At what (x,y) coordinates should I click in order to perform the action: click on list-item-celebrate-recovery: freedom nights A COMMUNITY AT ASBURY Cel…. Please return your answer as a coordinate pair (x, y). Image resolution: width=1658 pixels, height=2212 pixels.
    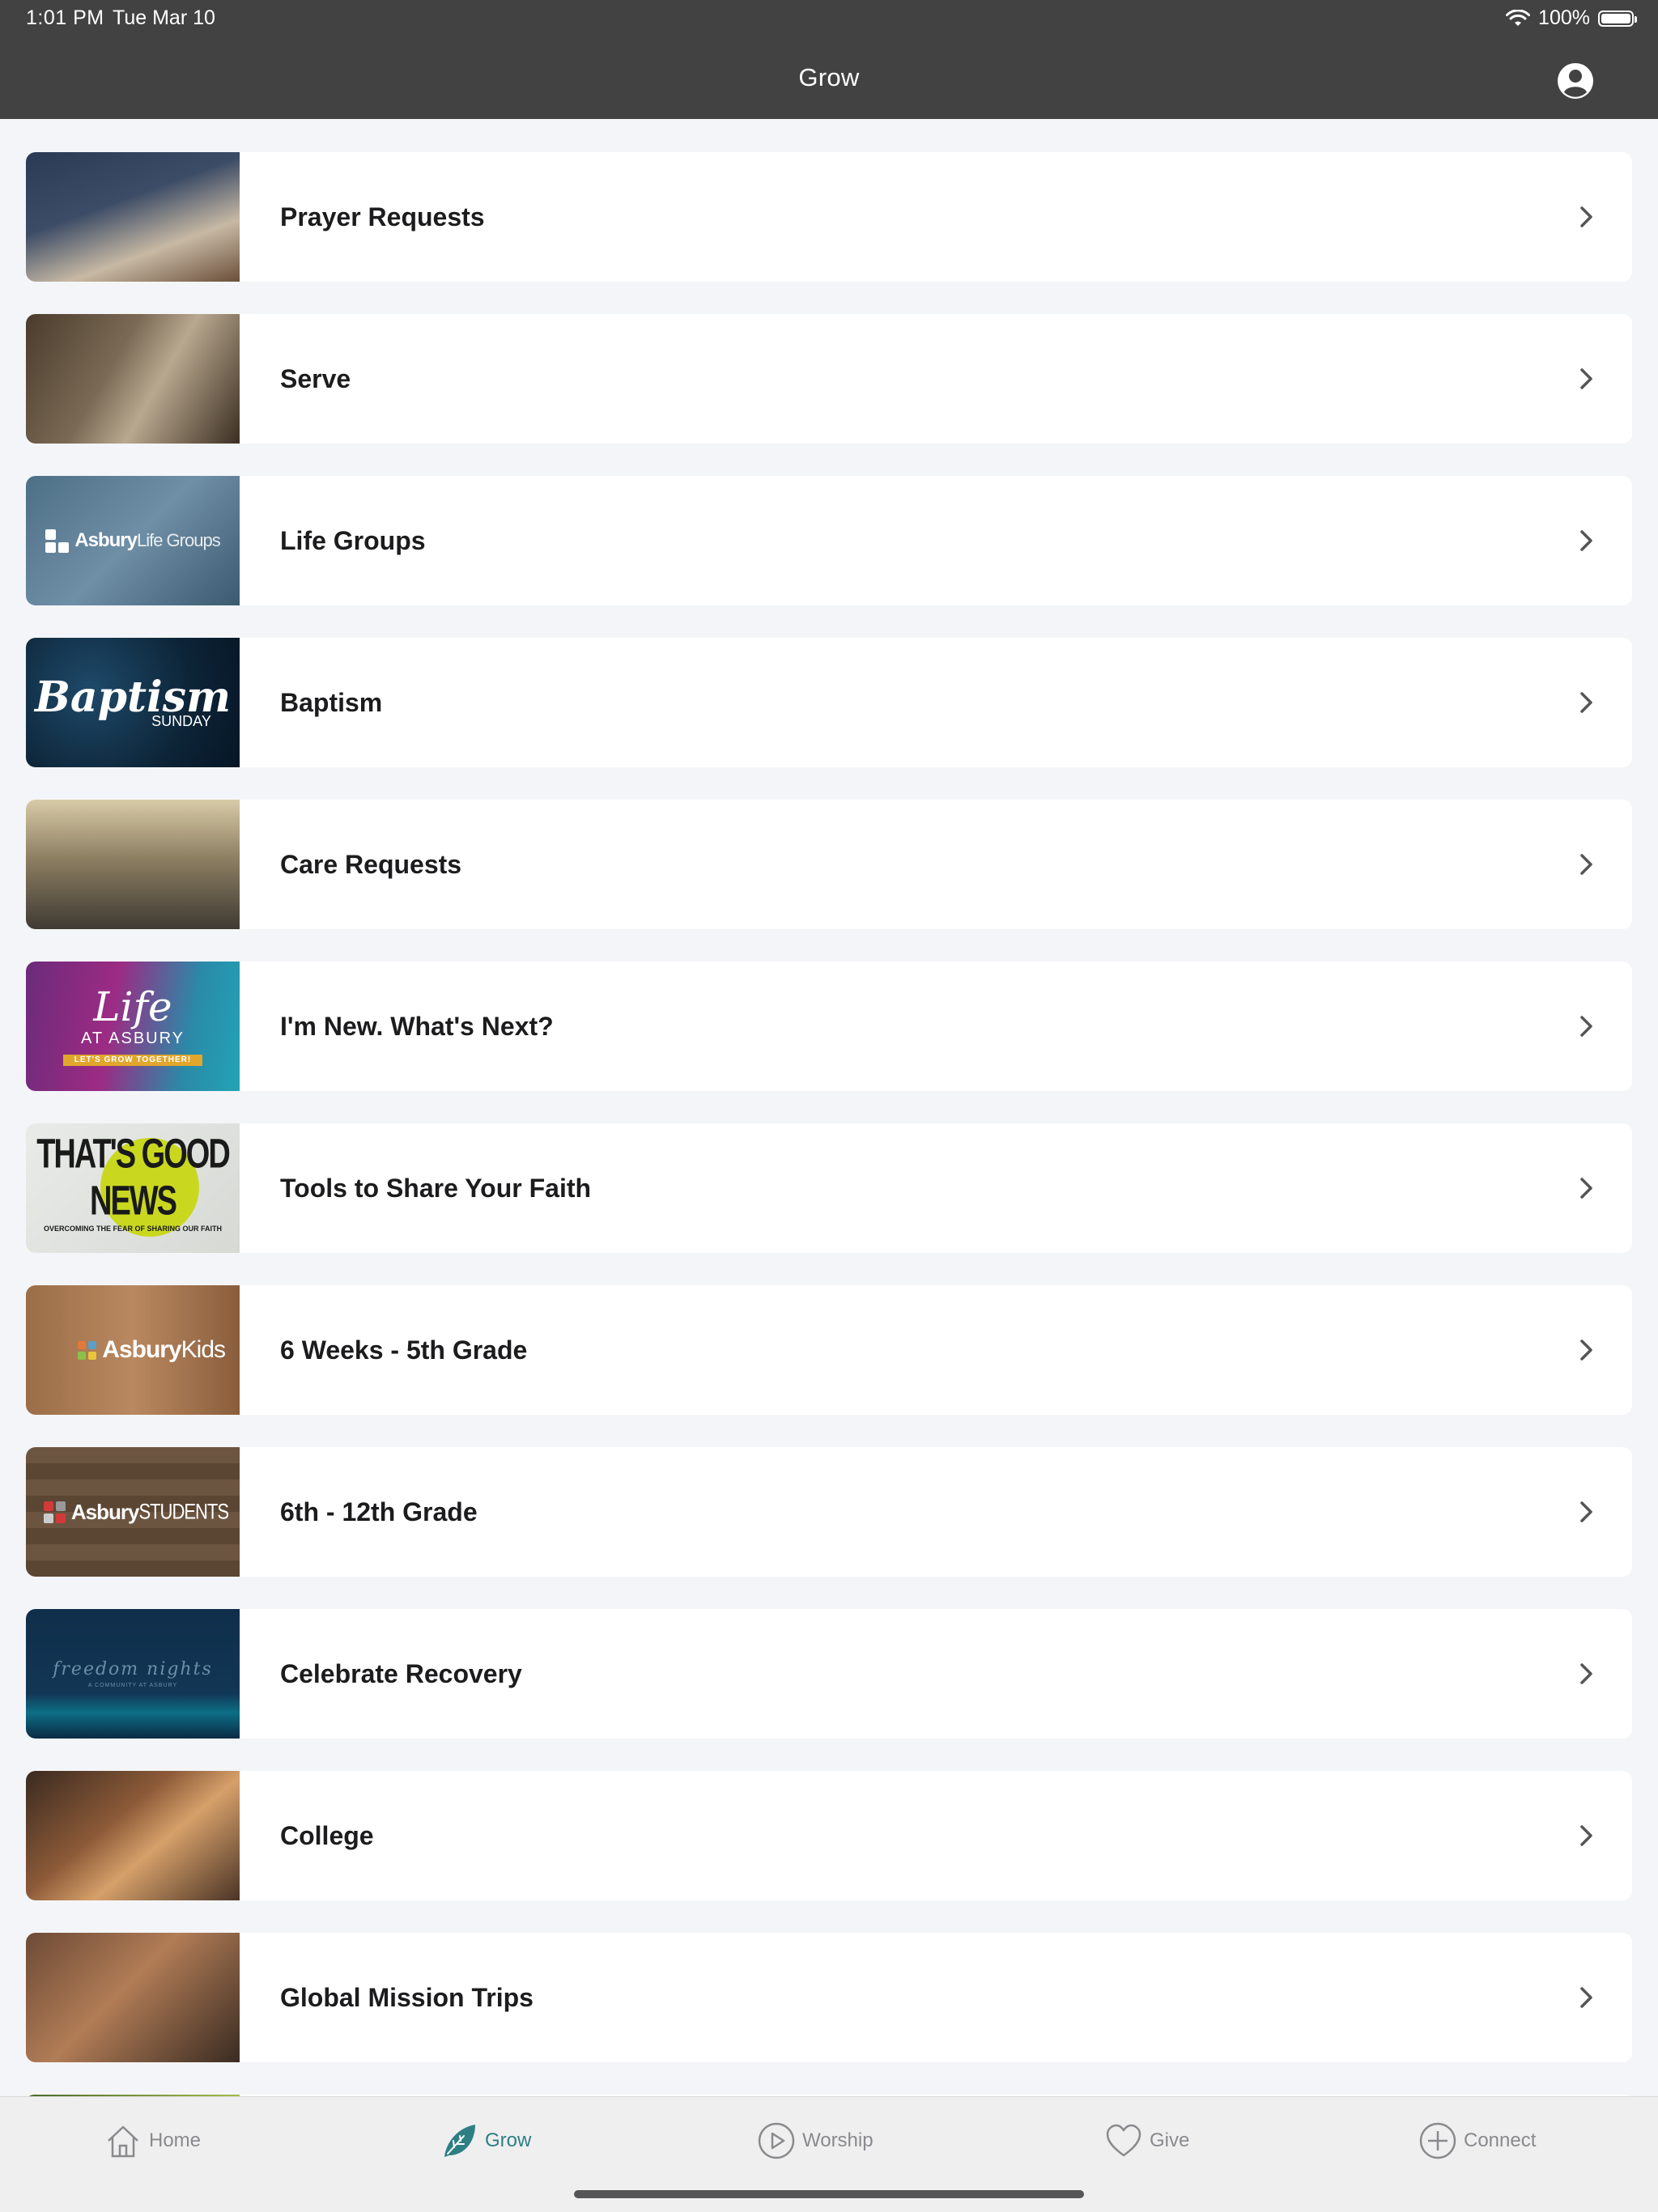
    Looking at the image, I should click on (829, 1674).